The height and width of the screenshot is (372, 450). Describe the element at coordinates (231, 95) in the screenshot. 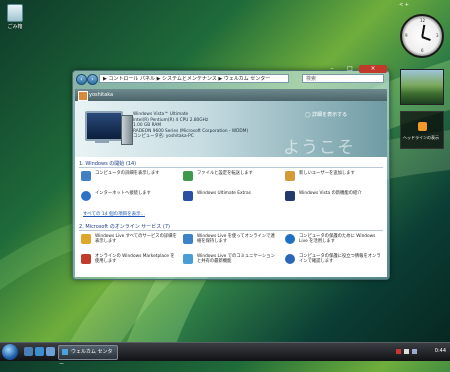

I see `user-bar: yoshitaka` at that location.